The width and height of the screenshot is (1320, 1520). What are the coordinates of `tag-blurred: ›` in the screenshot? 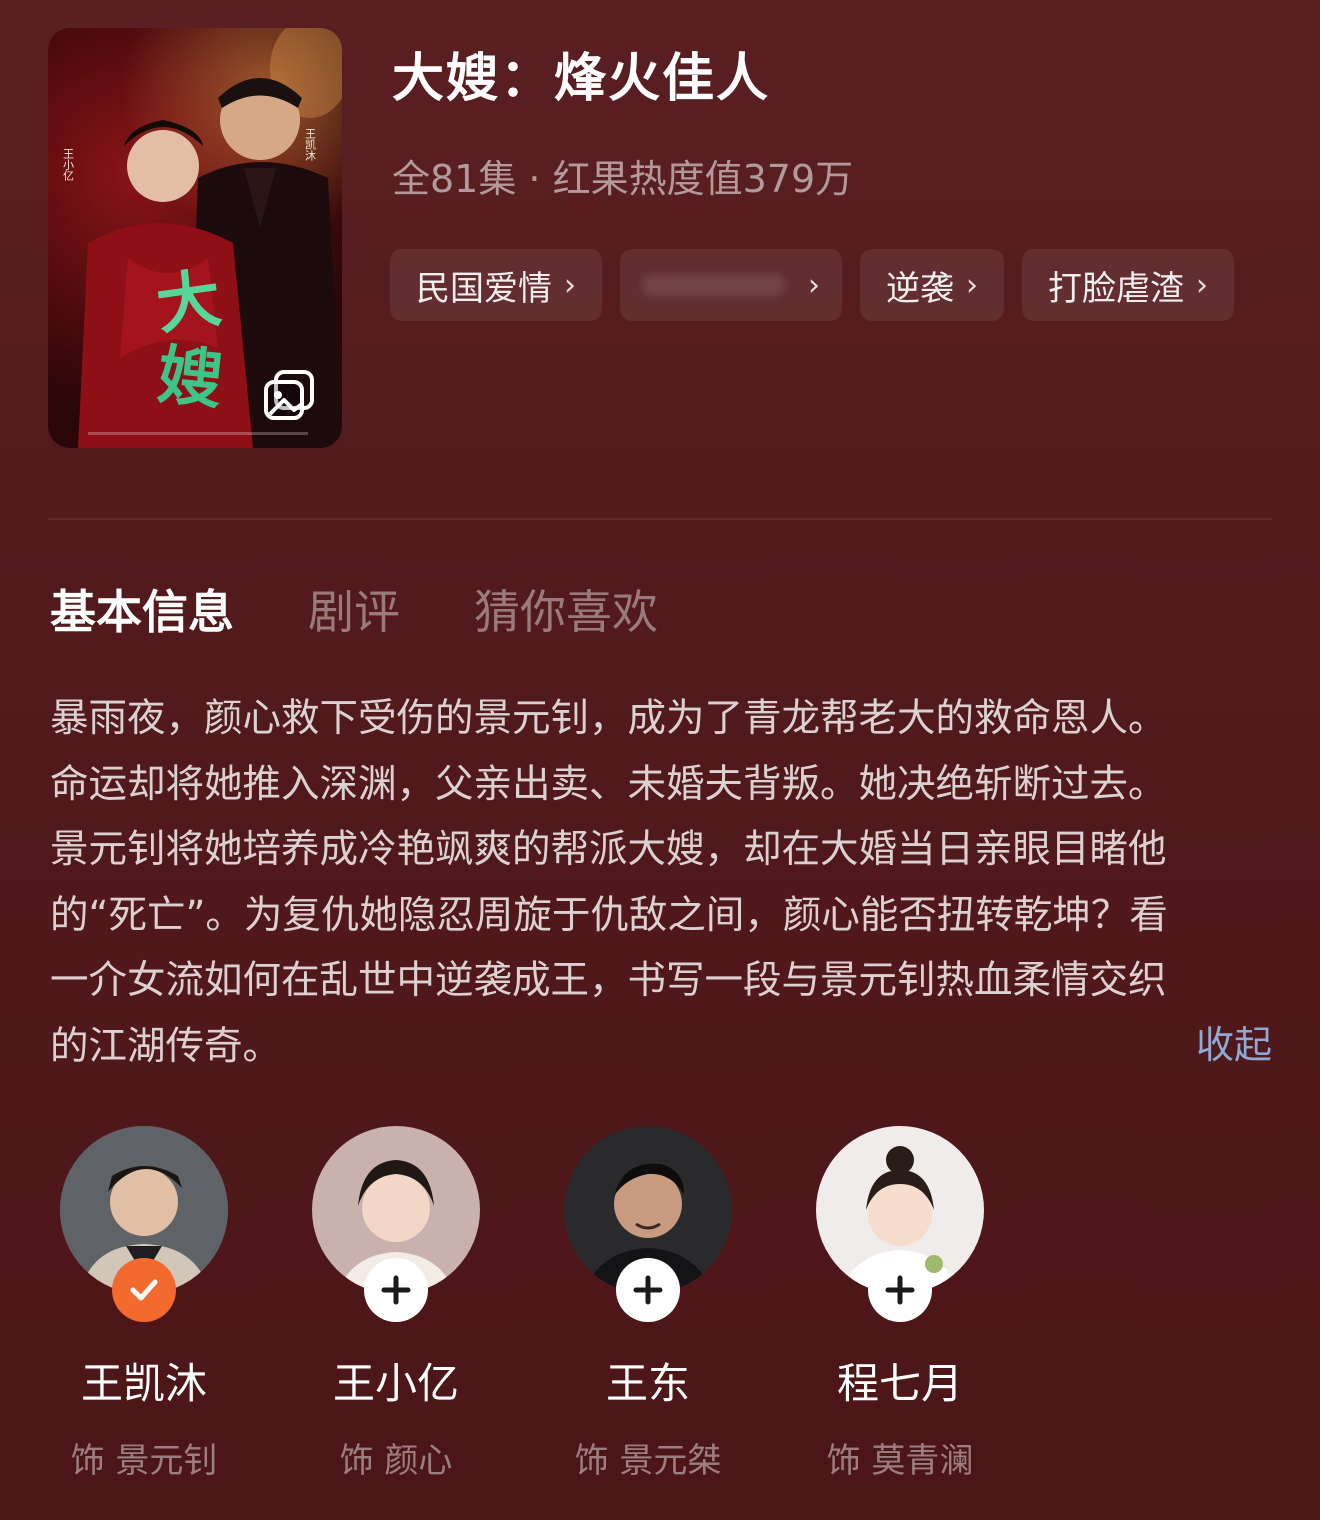 It's located at (731, 285).